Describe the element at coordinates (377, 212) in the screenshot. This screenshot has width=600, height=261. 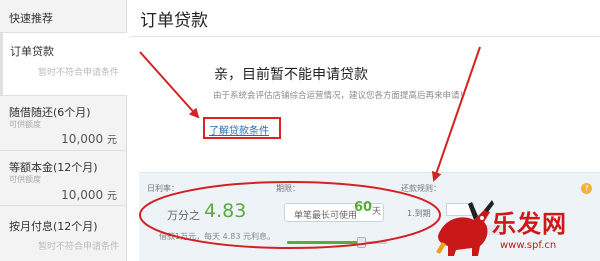
I see `term-unit: 天` at that location.